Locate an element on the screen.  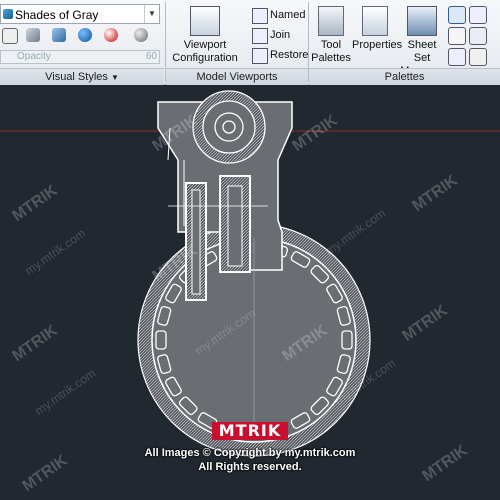
opacity-value: 60 is located at coordinates (151, 56).